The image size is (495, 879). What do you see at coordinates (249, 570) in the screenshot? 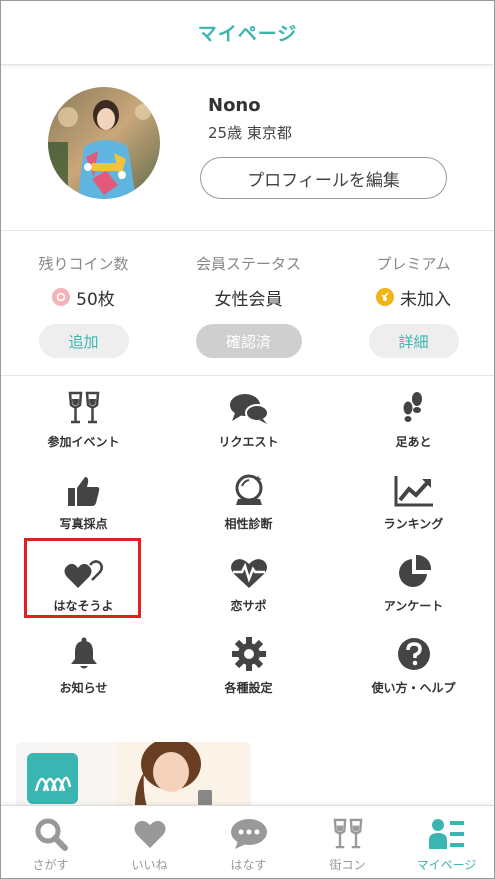
I see `heartbeat-icon` at bounding box center [249, 570].